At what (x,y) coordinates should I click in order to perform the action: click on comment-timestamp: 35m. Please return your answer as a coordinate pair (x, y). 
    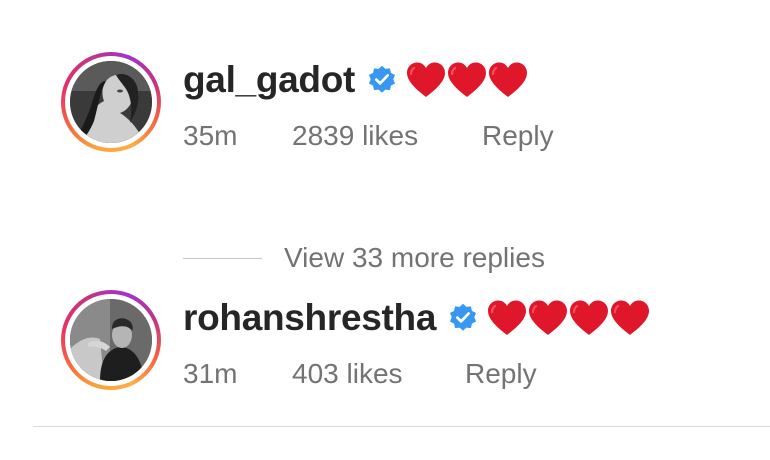
    Looking at the image, I should click on (210, 135).